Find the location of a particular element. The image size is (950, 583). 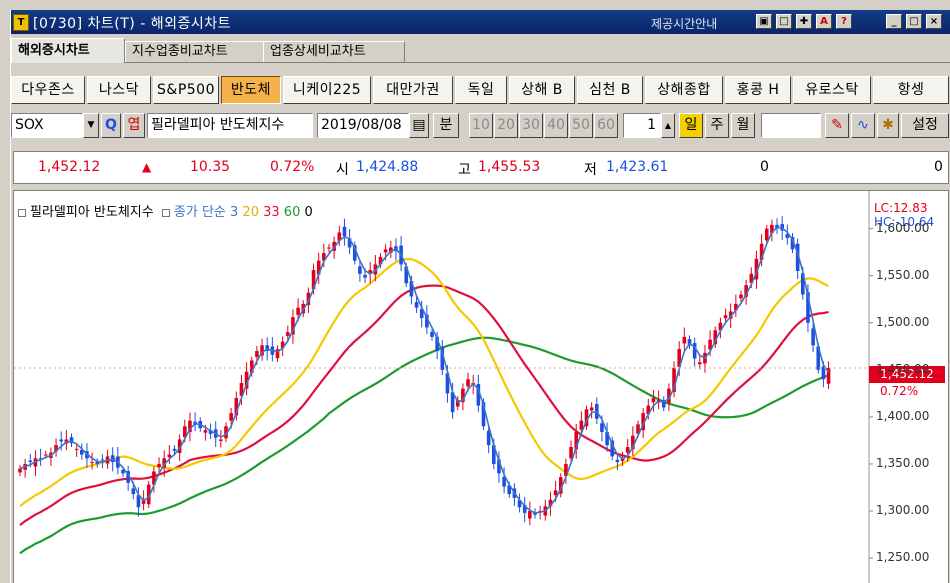

indicator-icon: ✎ is located at coordinates (837, 125).